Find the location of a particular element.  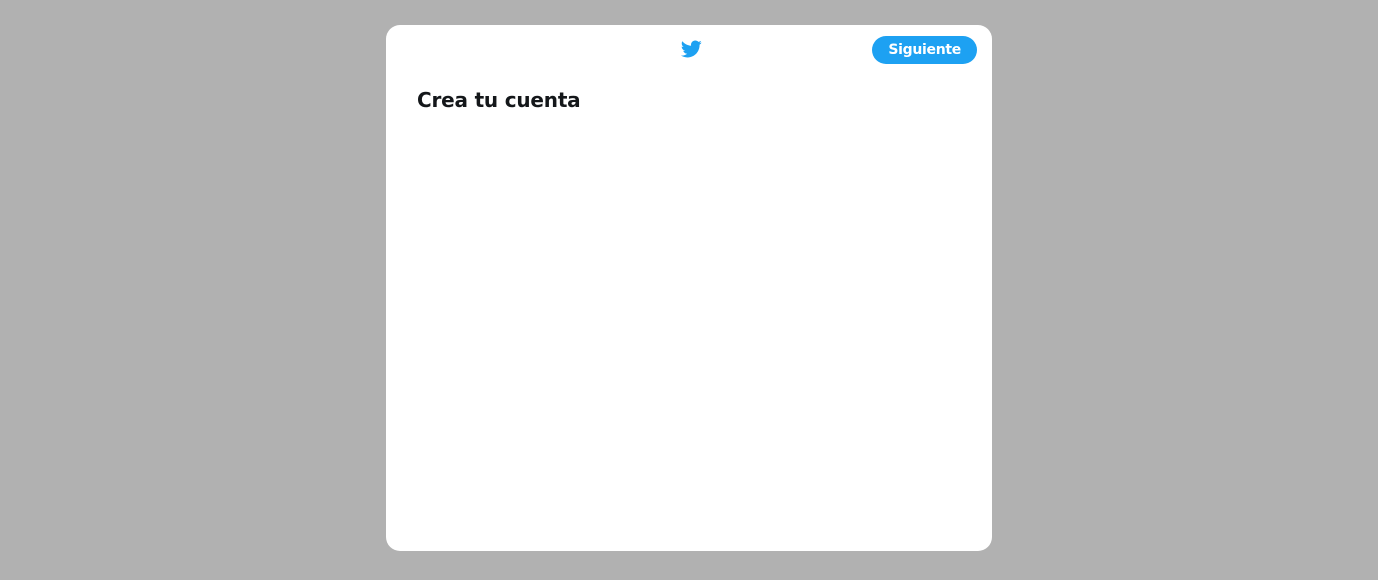

twitter-bird-icon is located at coordinates (691, 49).